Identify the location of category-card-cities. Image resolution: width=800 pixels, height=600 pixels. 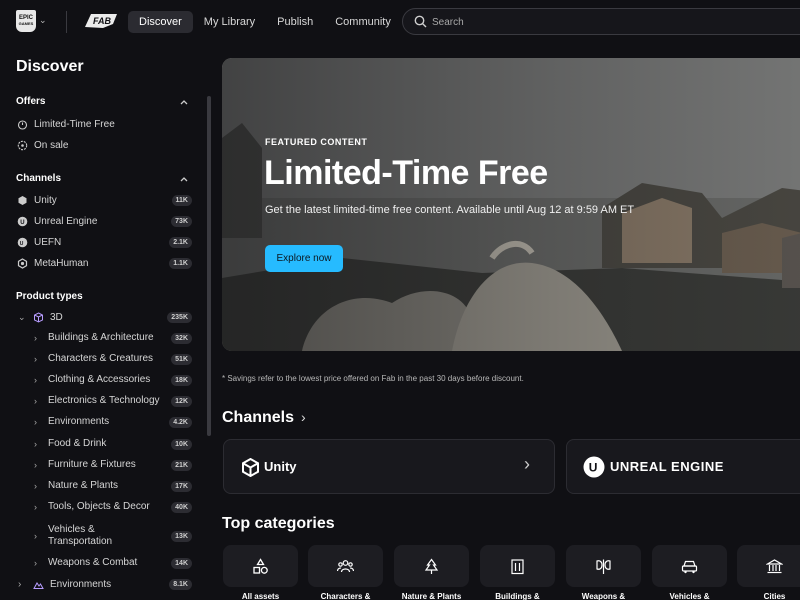
(768, 566).